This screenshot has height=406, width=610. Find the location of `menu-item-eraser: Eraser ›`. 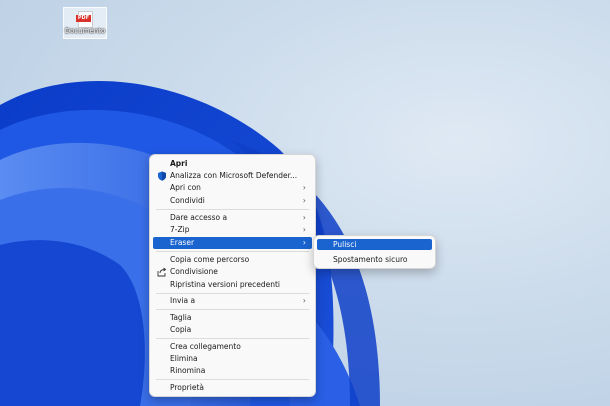

menu-item-eraser: Eraser › is located at coordinates (232, 243).